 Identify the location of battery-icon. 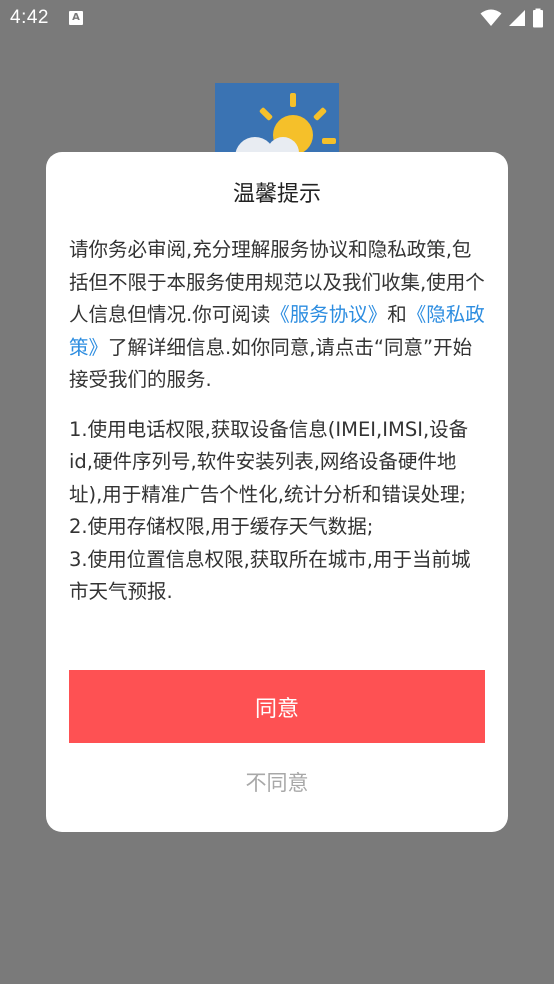
(538, 18).